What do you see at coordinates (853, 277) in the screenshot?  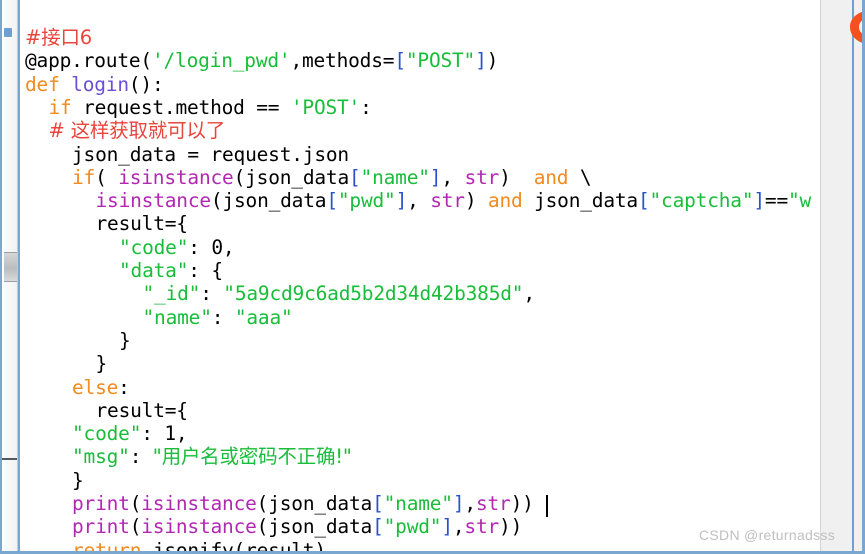 I see `editor-right-rule` at bounding box center [853, 277].